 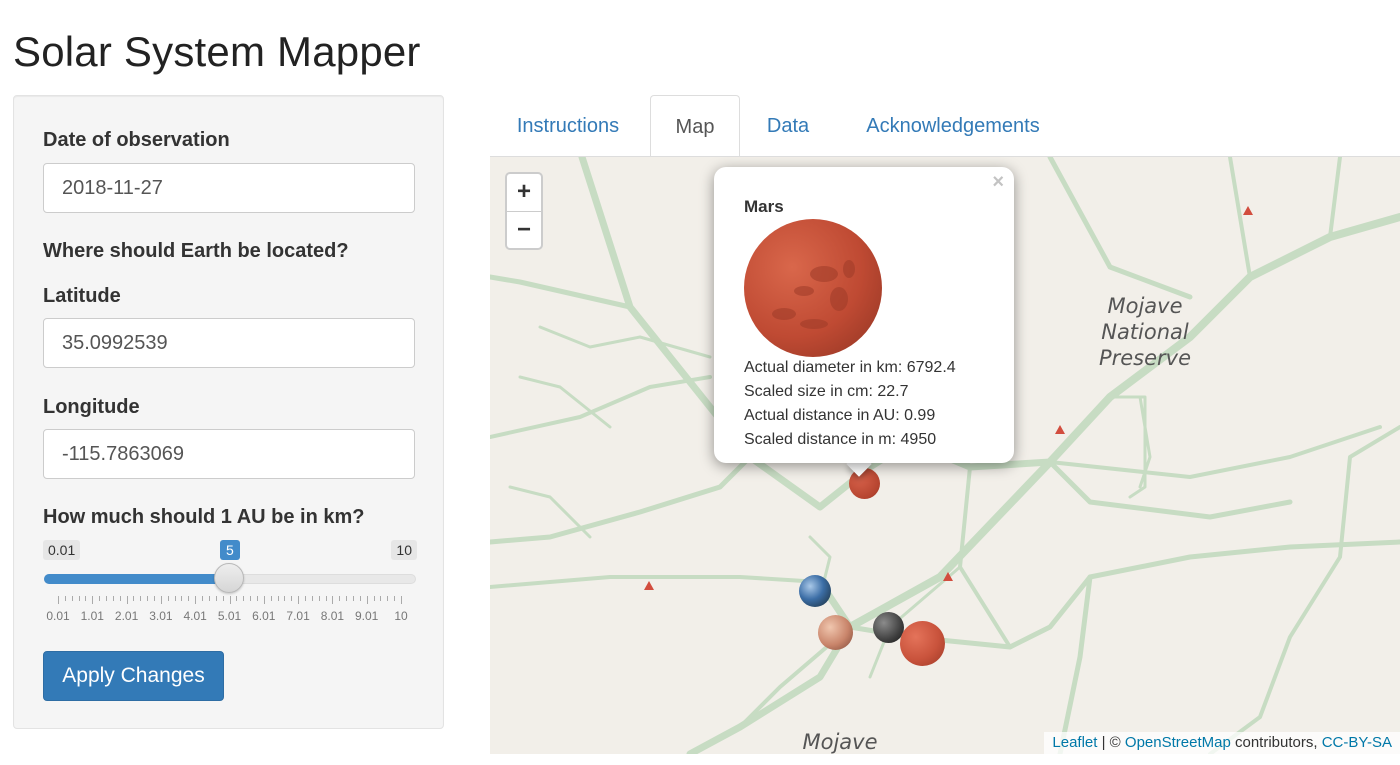 I want to click on zoom-control: + −, so click(x=524, y=211).